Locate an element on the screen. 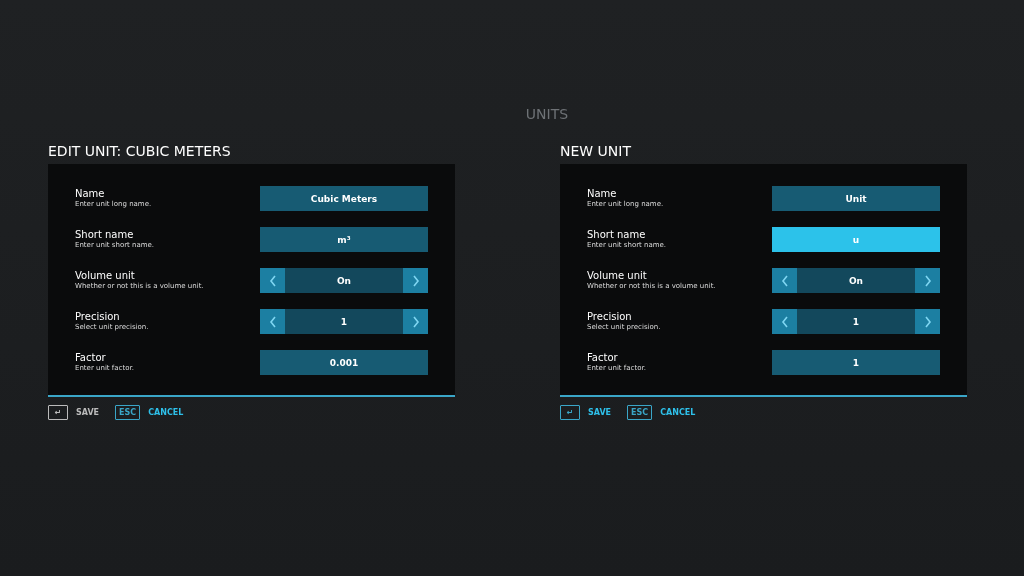  input-field: 1 is located at coordinates (856, 362).